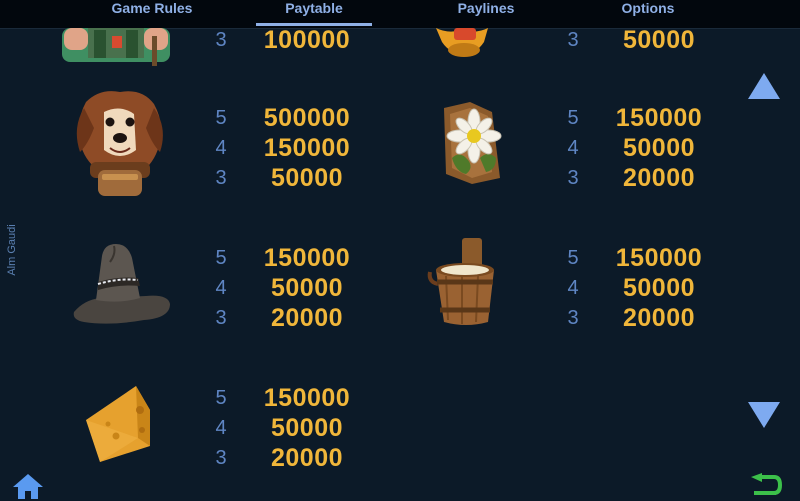 Image resolution: width=800 pixels, height=501 pixels. I want to click on hat-symbol-icon, so click(121, 284).